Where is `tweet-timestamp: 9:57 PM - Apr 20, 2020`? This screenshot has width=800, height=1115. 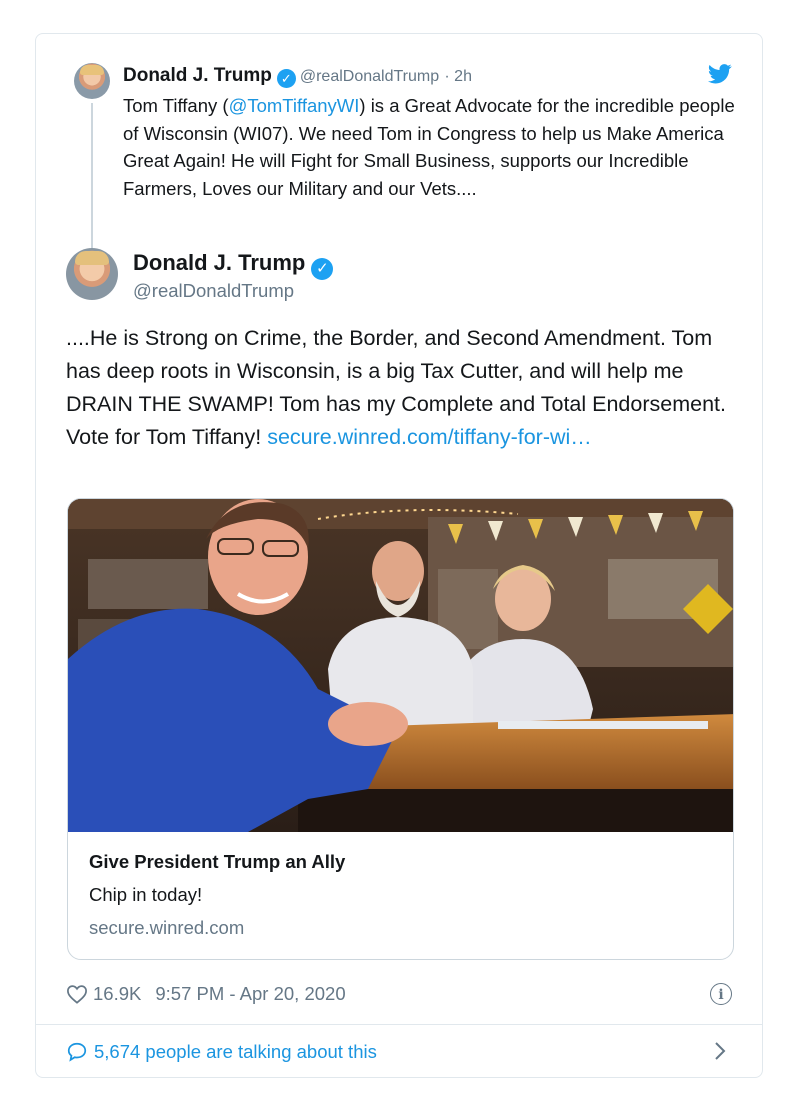 tweet-timestamp: 9:57 PM - Apr 20, 2020 is located at coordinates (250, 994).